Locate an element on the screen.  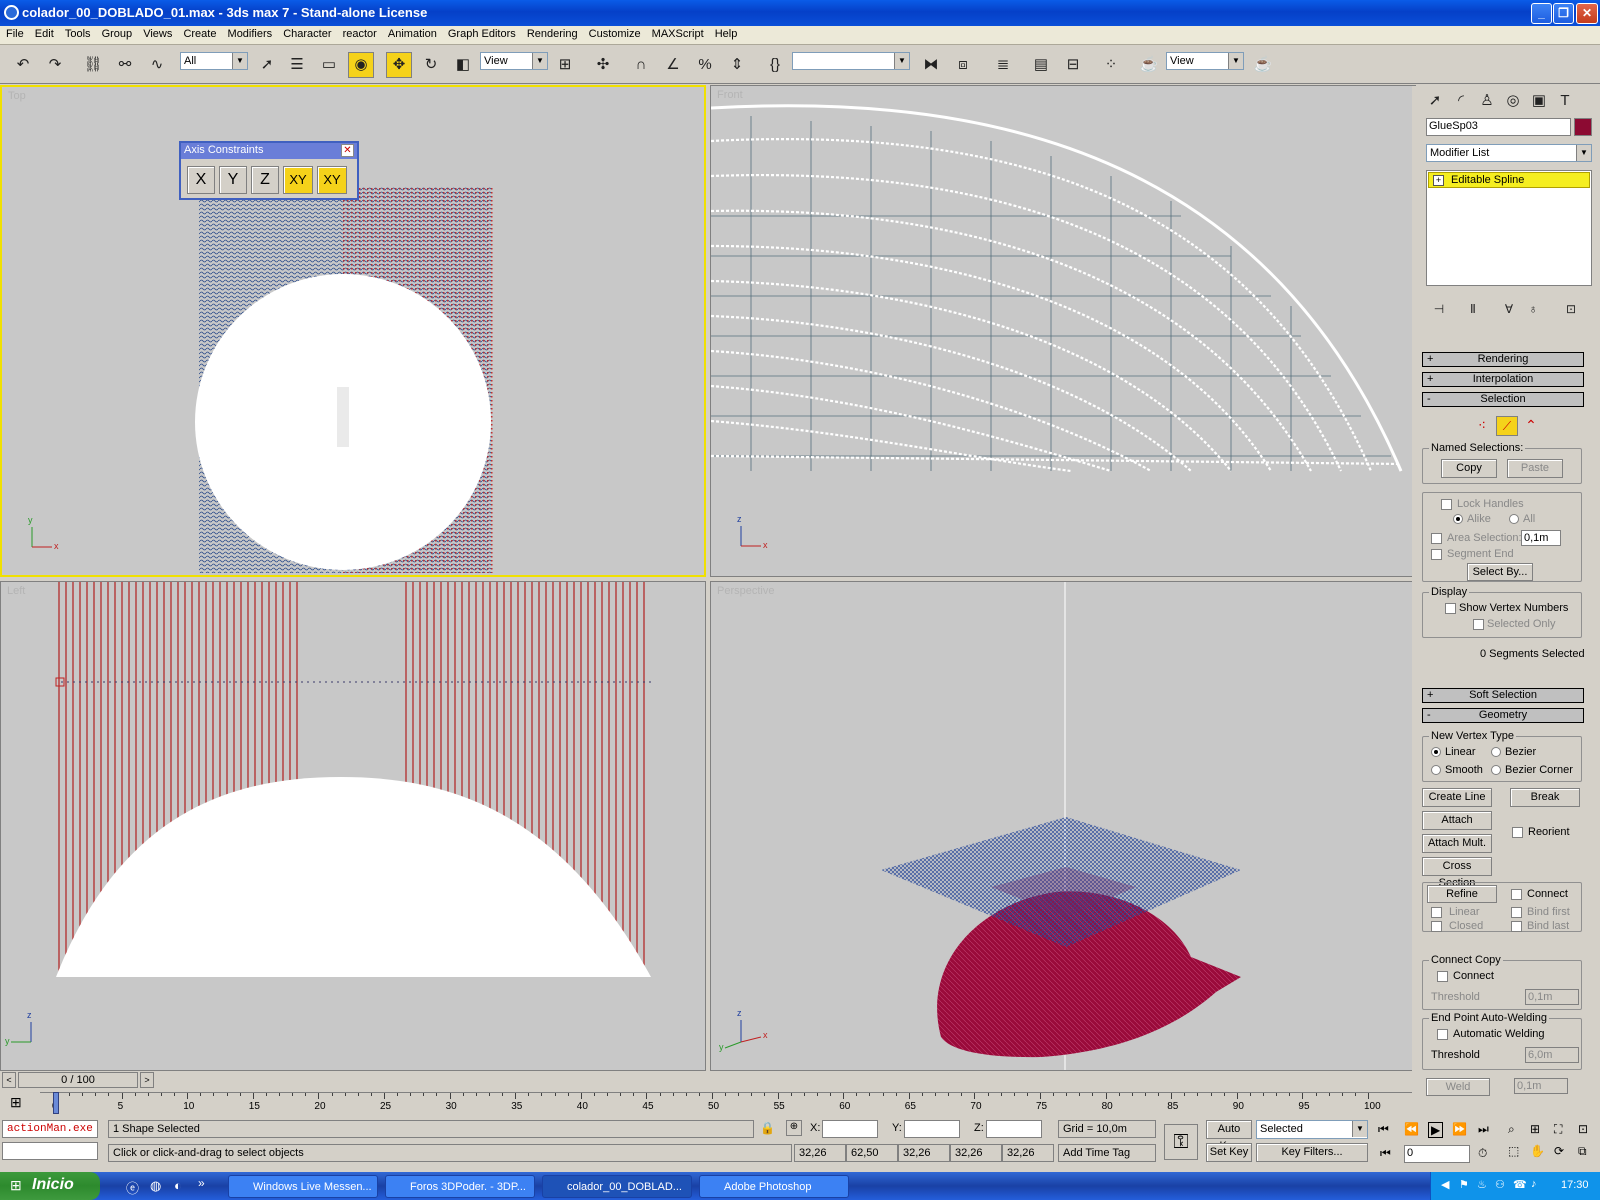
break-button: Break is located at coordinates (1545, 797).